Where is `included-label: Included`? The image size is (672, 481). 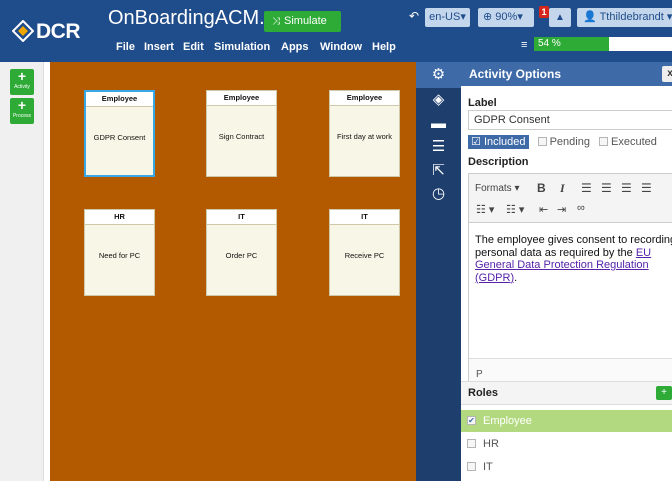
included-label: Included is located at coordinates (504, 142).